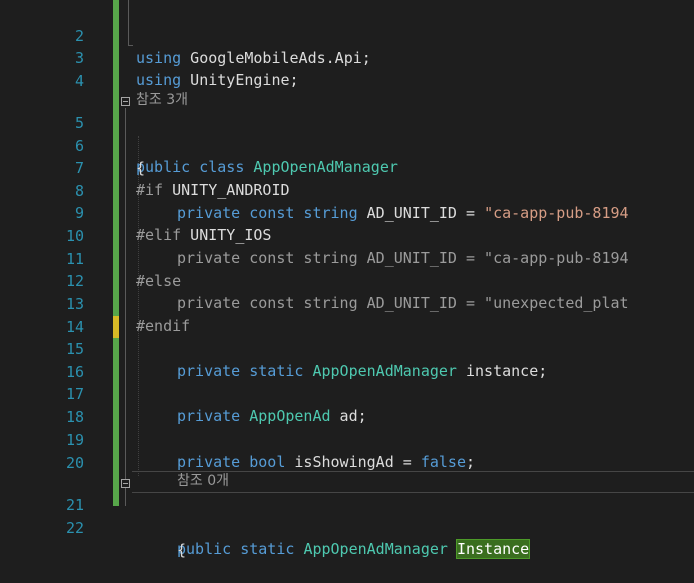 Image resolution: width=694 pixels, height=583 pixels. I want to click on code-text: {, so click(182, 550).